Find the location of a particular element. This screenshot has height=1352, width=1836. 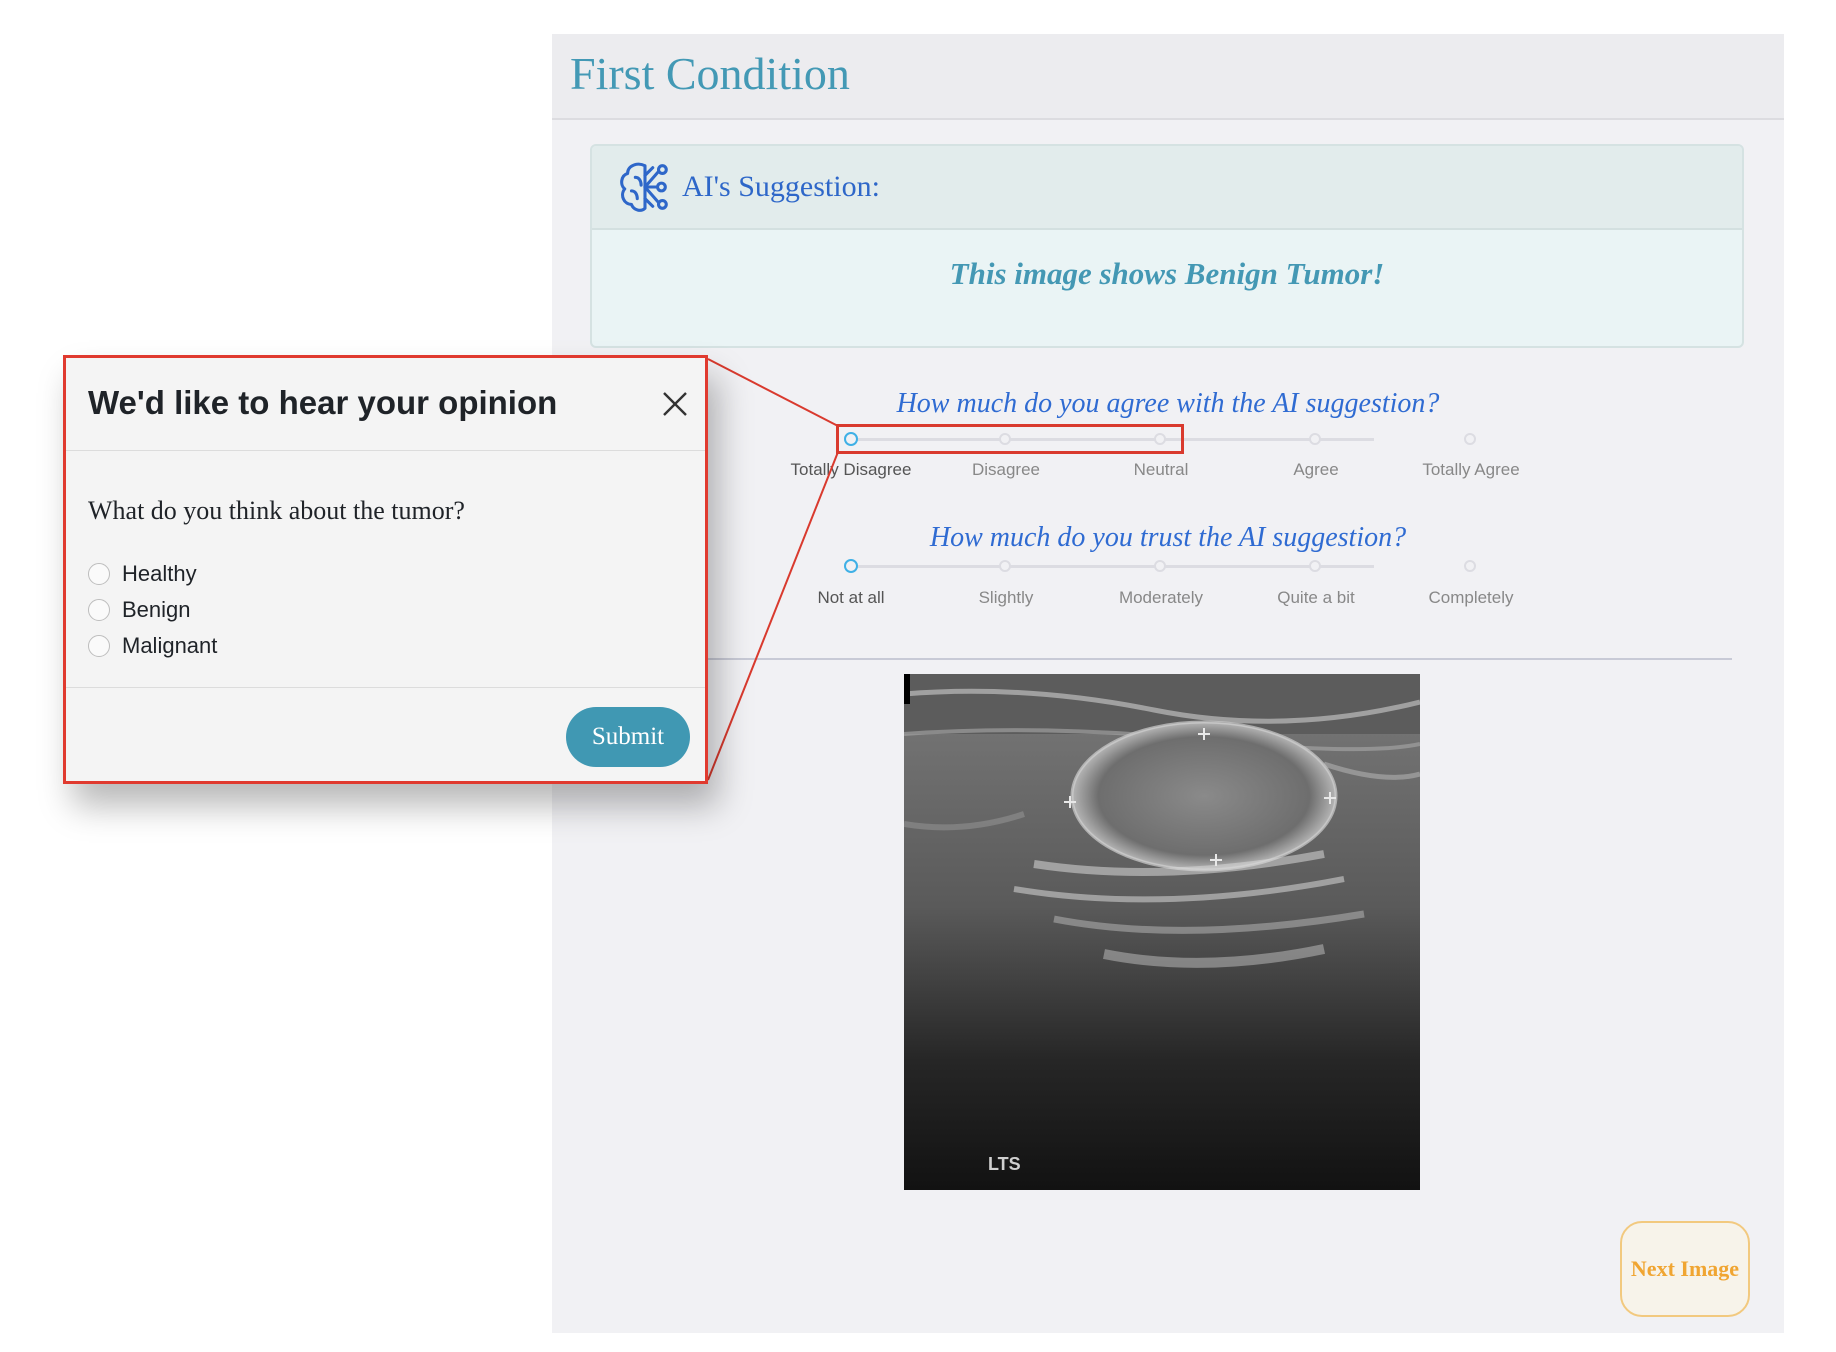

trust-option-label: Quite a bit is located at coordinates (1316, 597).